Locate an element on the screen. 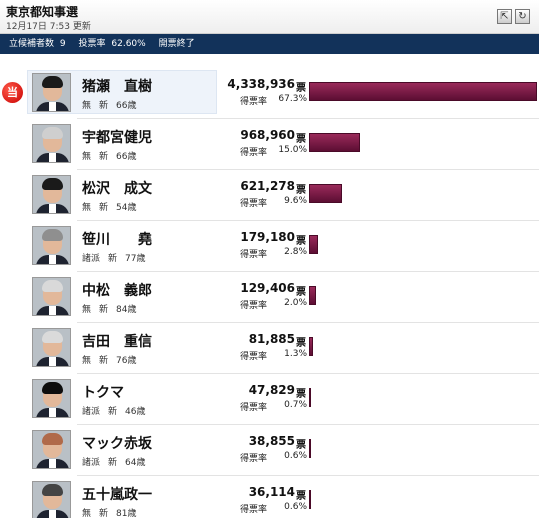 This screenshot has height=518, width=539. candidate-meta: 無新 84歳 is located at coordinates (113, 308).